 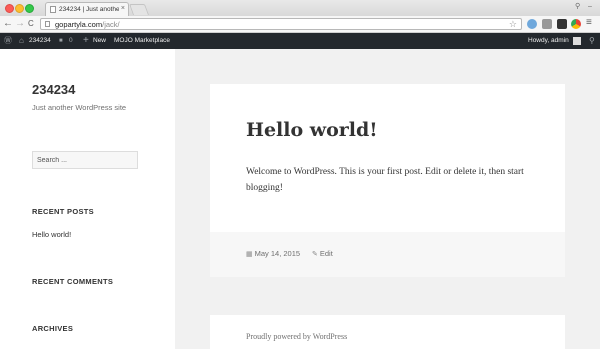 What do you see at coordinates (21, 40) in the screenshot?
I see `home-icon: ⌂` at bounding box center [21, 40].